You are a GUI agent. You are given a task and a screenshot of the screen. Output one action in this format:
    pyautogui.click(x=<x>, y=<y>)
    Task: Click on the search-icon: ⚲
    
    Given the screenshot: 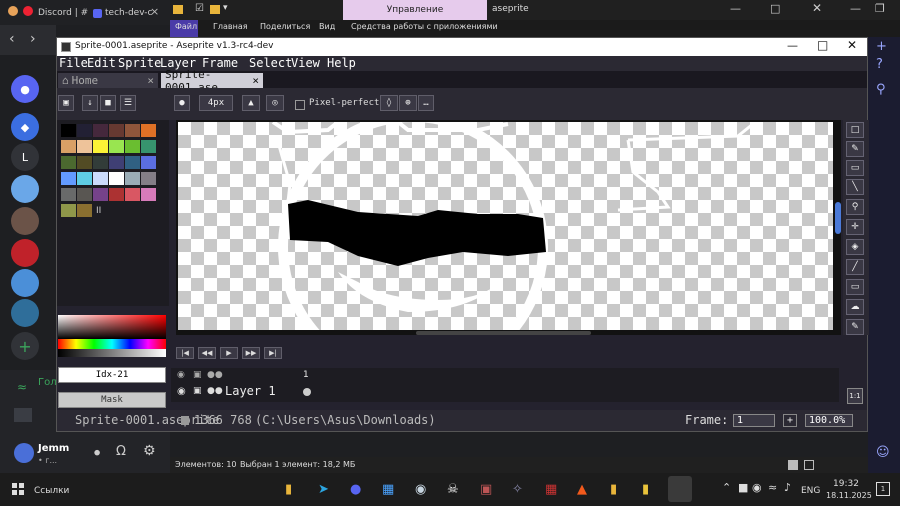 What is the action you would take?
    pyautogui.click(x=881, y=89)
    